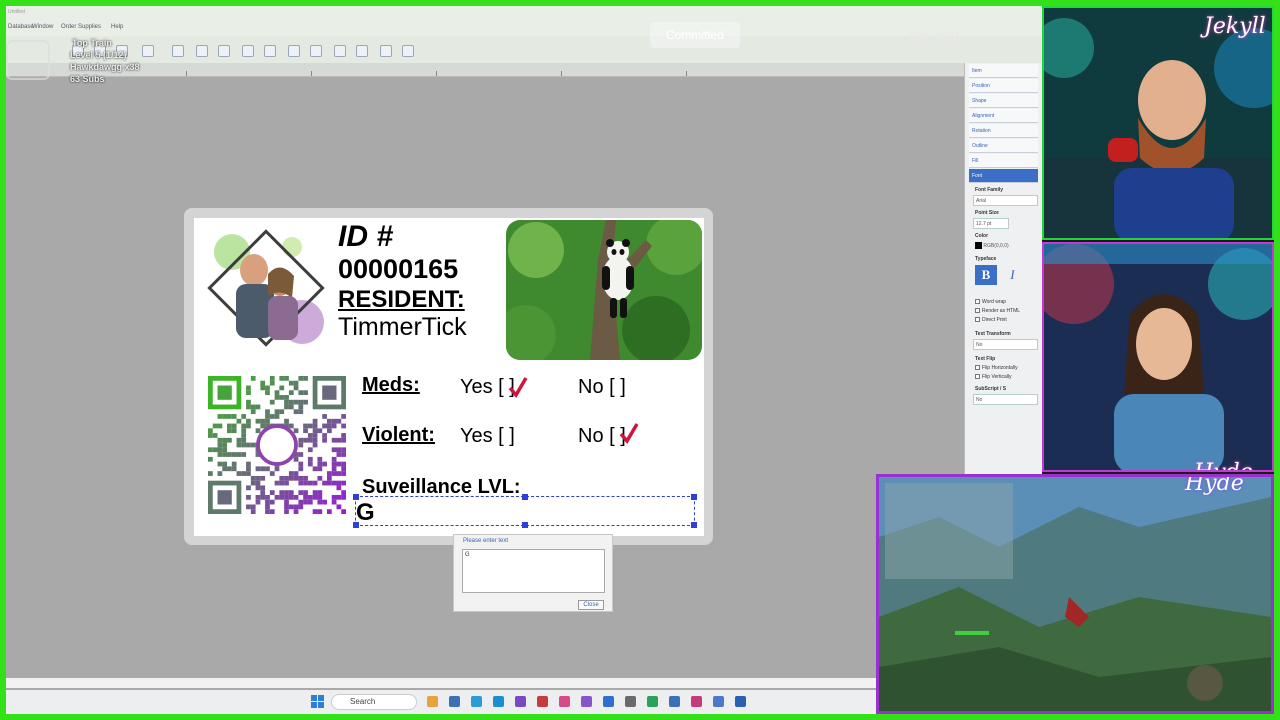  Describe the element at coordinates (441, 702) in the screenshot. I see `taskbar: Search` at that location.